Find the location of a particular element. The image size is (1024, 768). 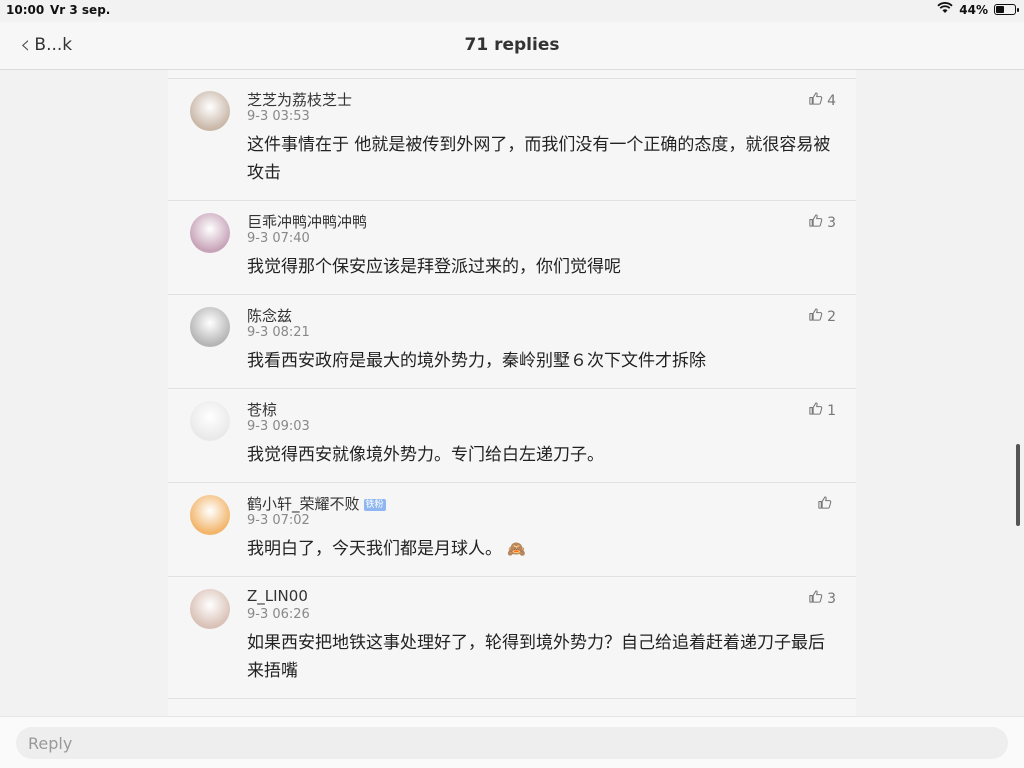

comment-item: 苍椋 9-3 09:03 我觉得西安就像境外势力。专门给白左递刀子。 1 is located at coordinates (512, 435).